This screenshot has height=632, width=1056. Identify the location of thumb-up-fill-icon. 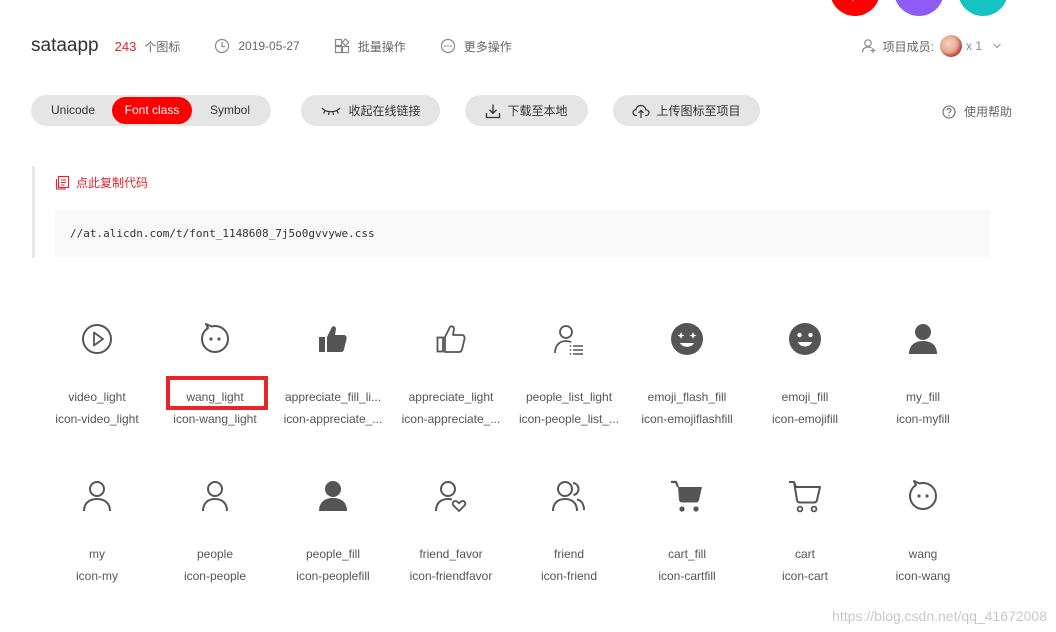
(333, 339).